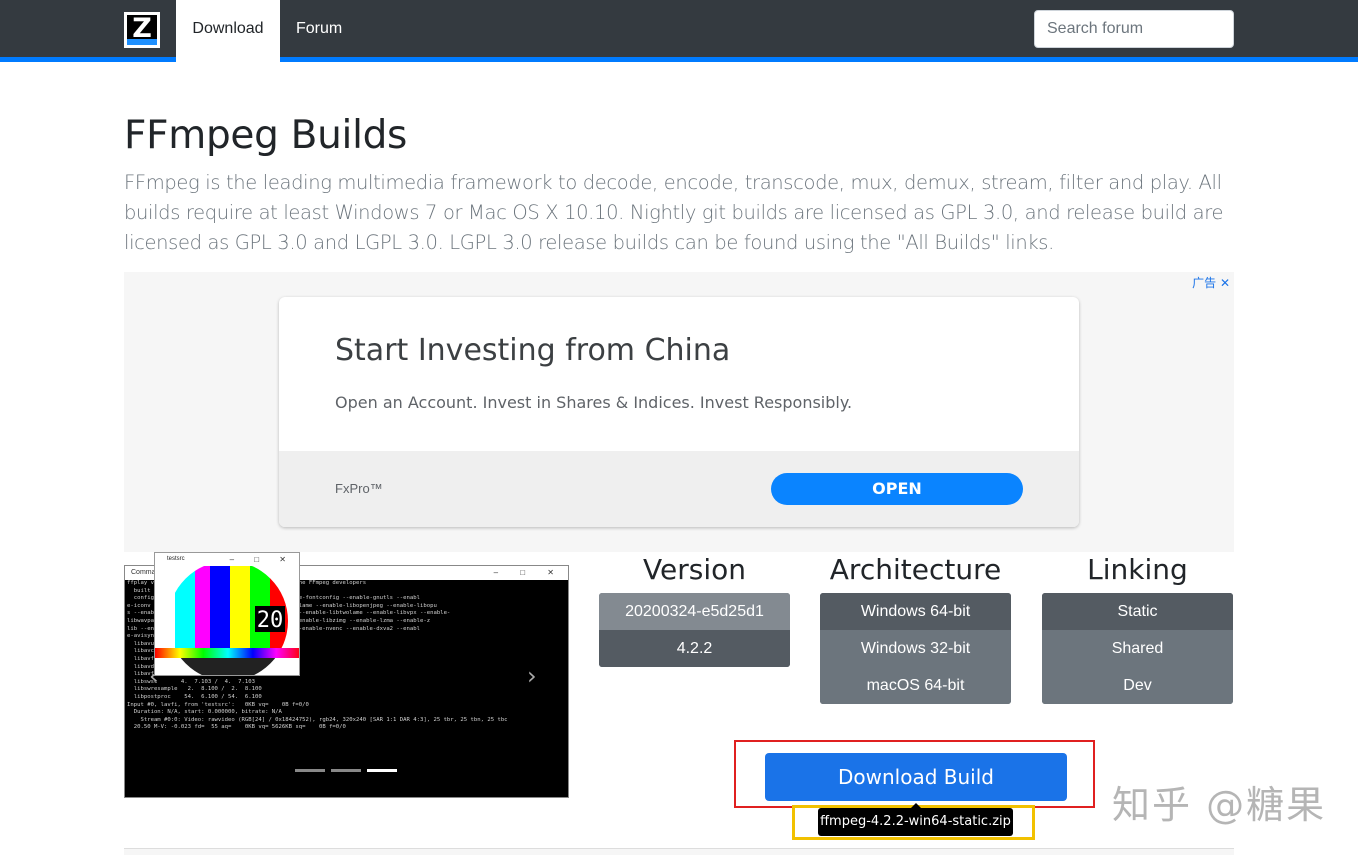  What do you see at coordinates (1137, 611) in the screenshot?
I see `linking-option-static: Static` at bounding box center [1137, 611].